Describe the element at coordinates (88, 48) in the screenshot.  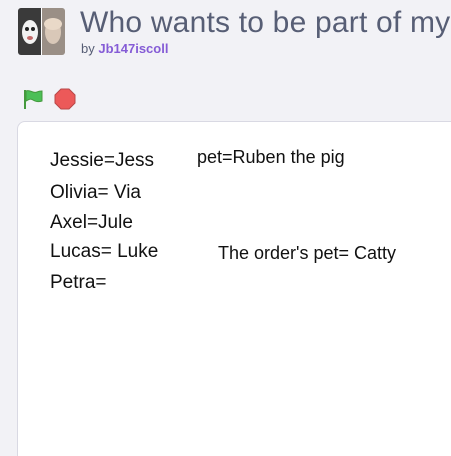
I see `by-label: by` at that location.